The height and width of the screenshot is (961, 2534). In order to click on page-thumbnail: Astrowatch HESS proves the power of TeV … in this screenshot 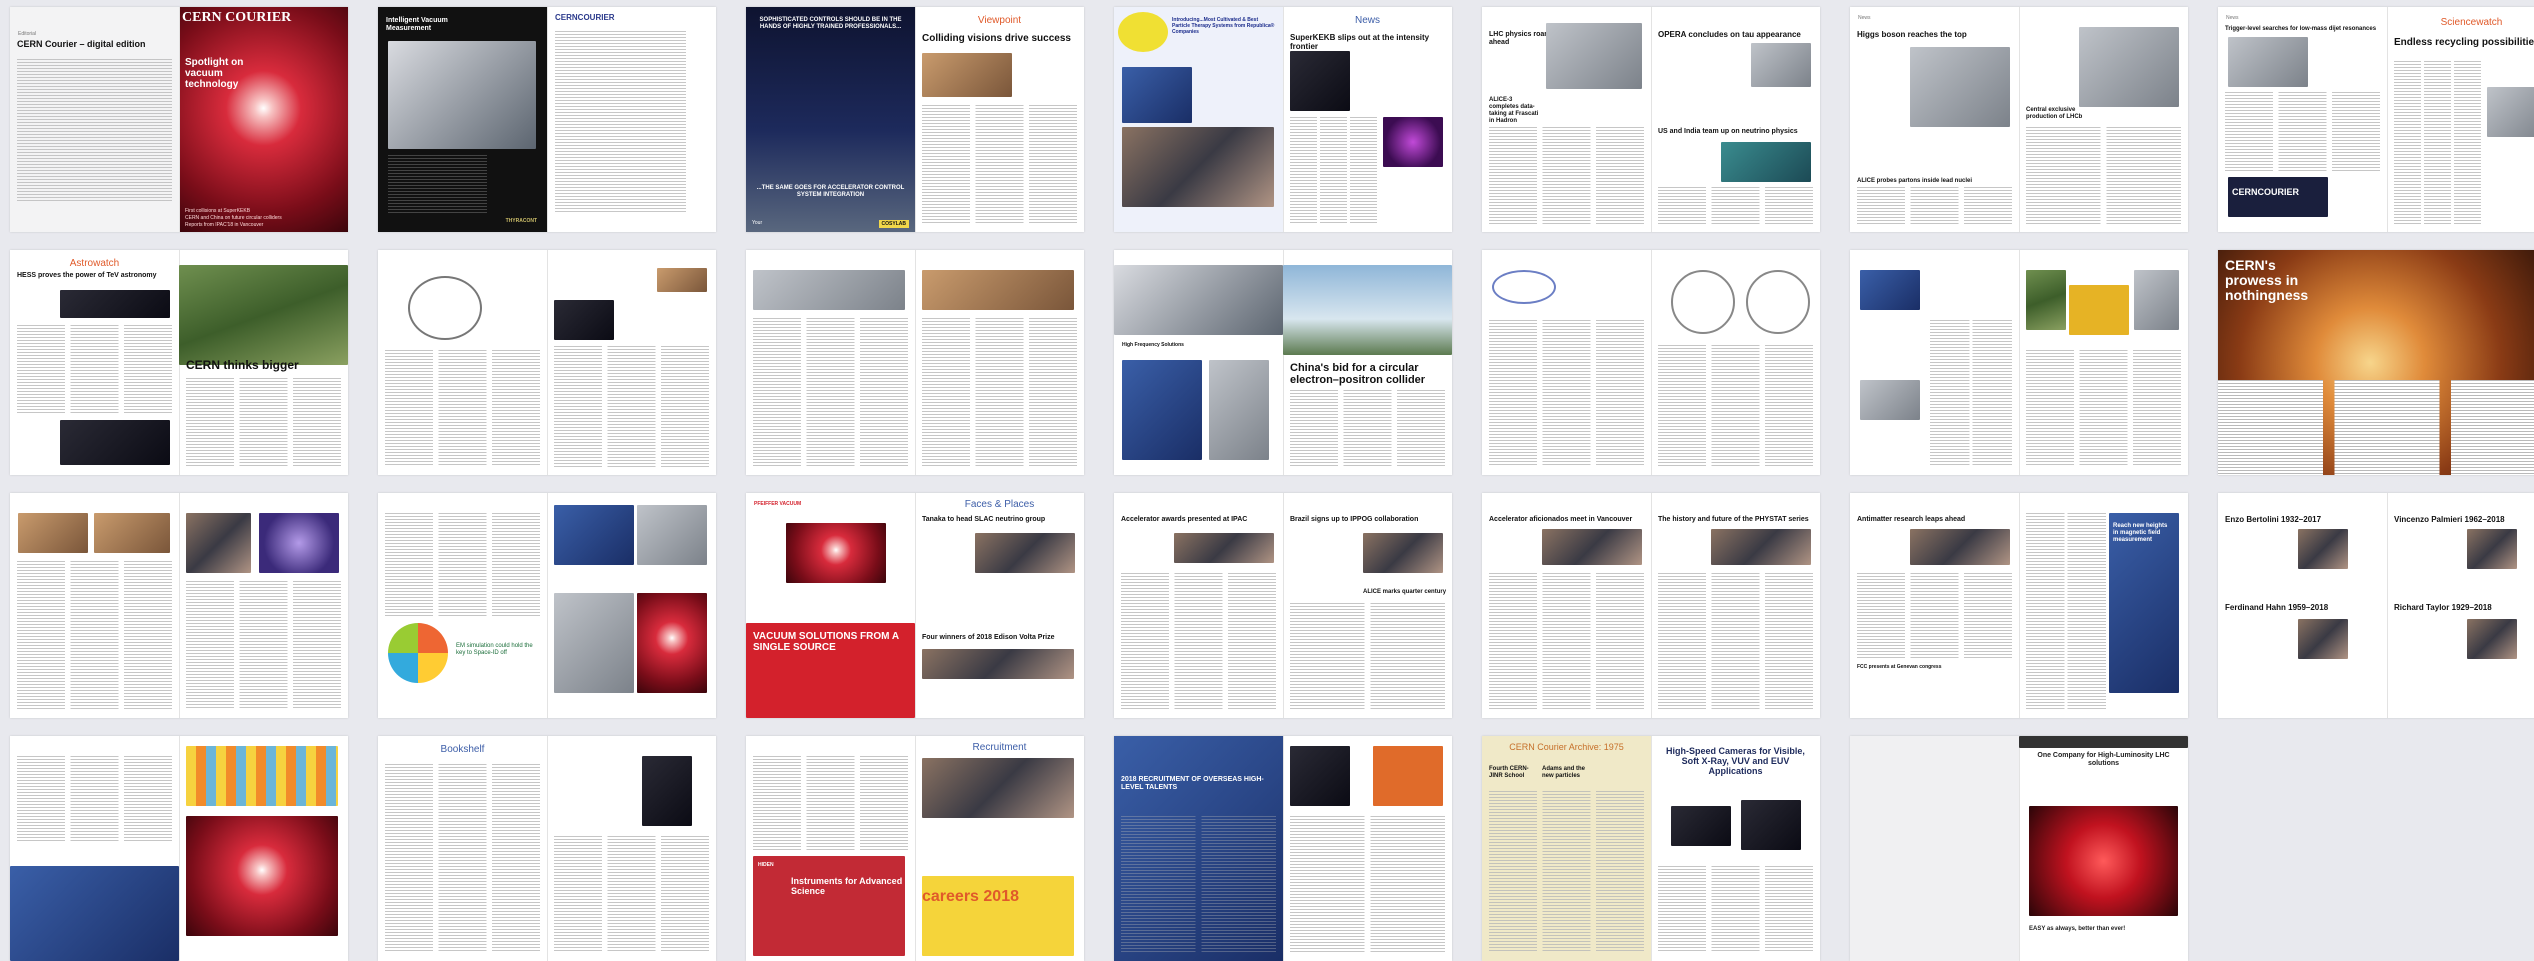, I will do `click(94, 362)`.